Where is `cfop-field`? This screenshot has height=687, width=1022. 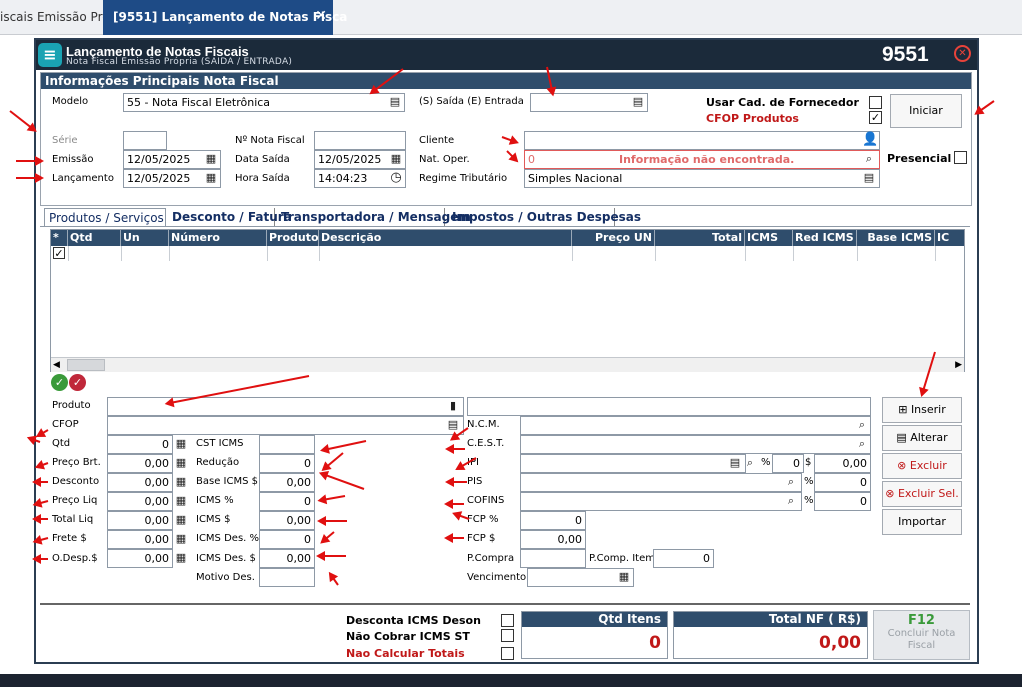 cfop-field is located at coordinates (285, 425).